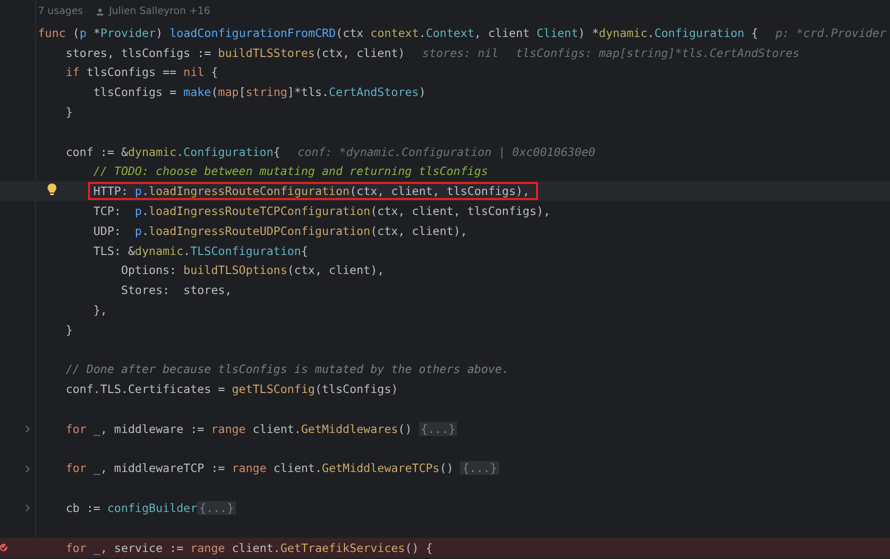 The width and height of the screenshot is (890, 559). What do you see at coordinates (60, 11) in the screenshot?
I see `usages-count: 7 usages` at bounding box center [60, 11].